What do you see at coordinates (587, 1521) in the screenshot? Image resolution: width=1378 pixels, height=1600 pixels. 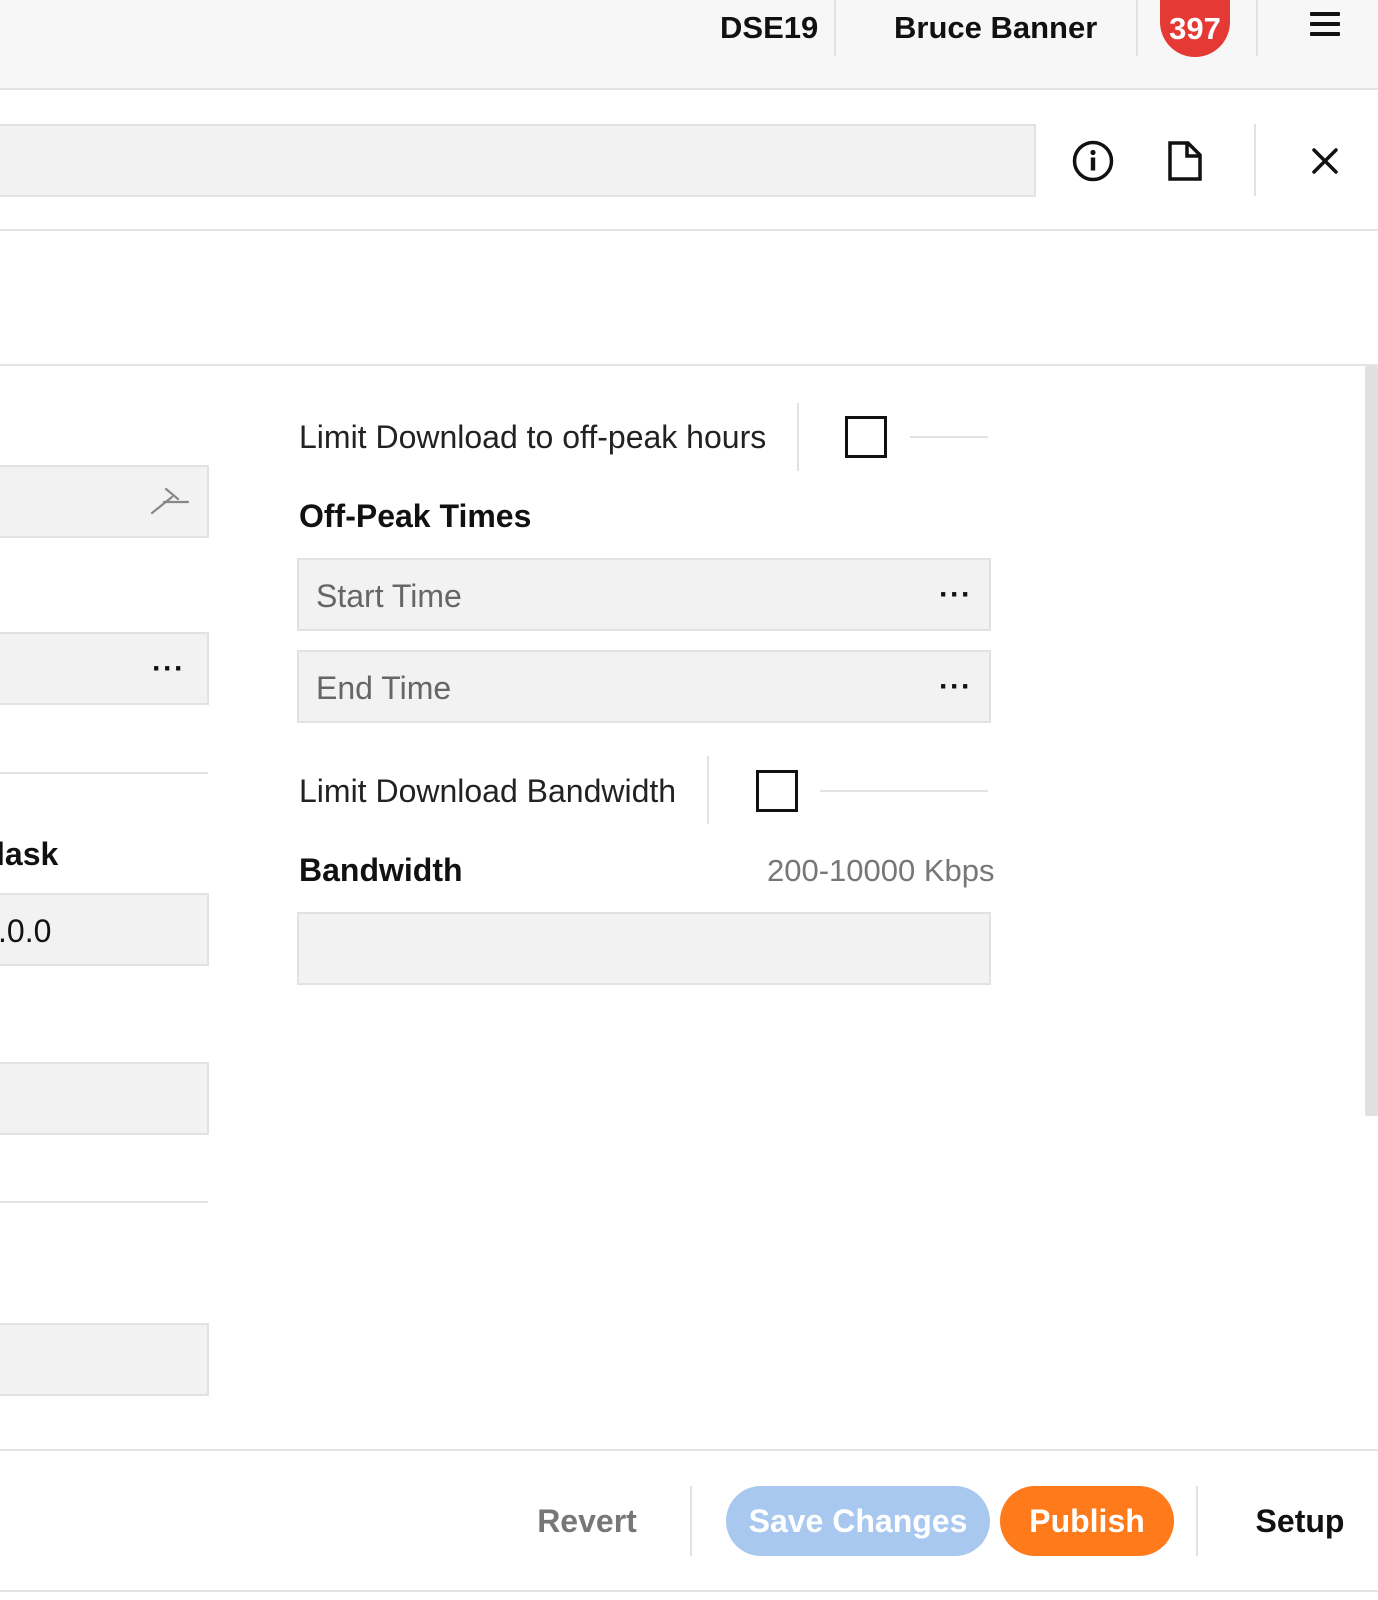 I see `revert-button: Revert` at bounding box center [587, 1521].